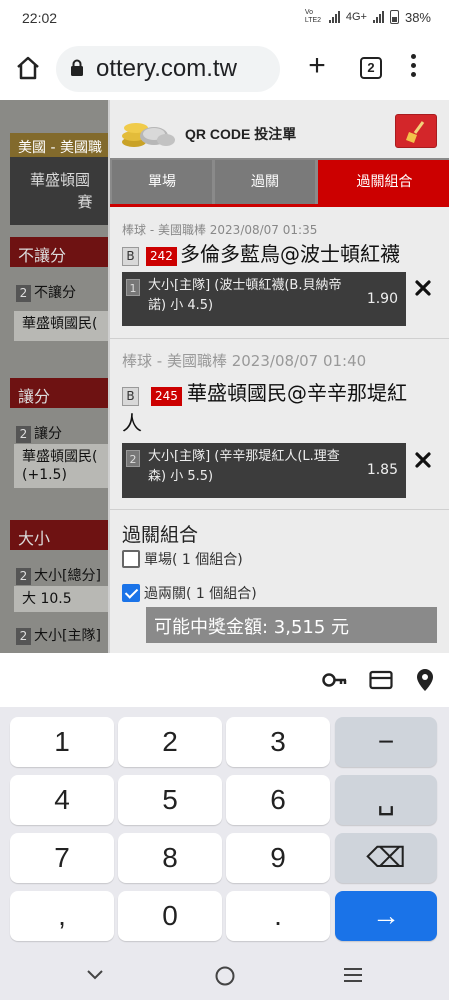 Image resolution: width=449 pixels, height=1000 pixels. I want to click on key-5: 5, so click(170, 800).